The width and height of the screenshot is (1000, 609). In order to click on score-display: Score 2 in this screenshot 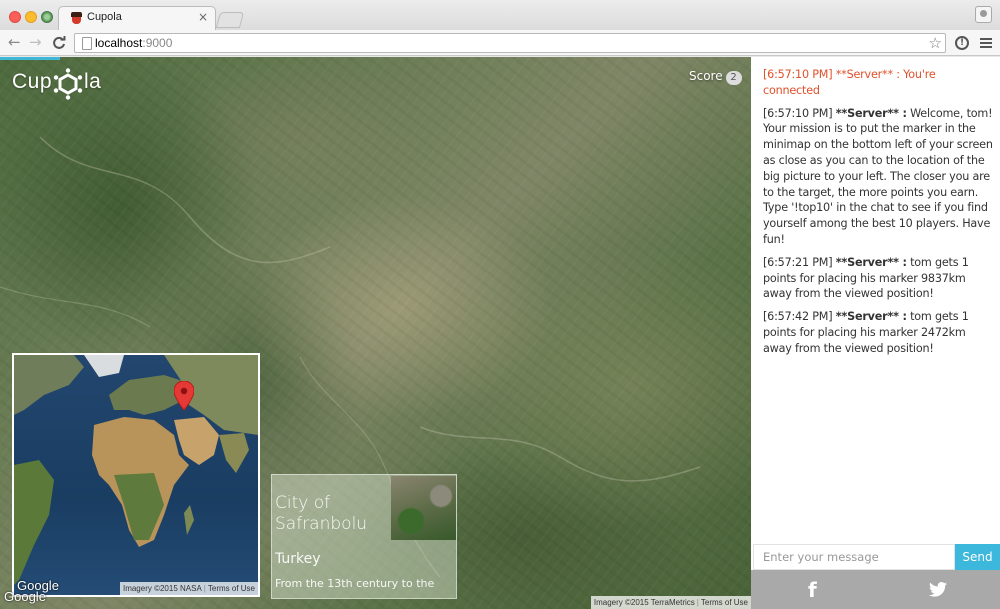, I will do `click(715, 77)`.